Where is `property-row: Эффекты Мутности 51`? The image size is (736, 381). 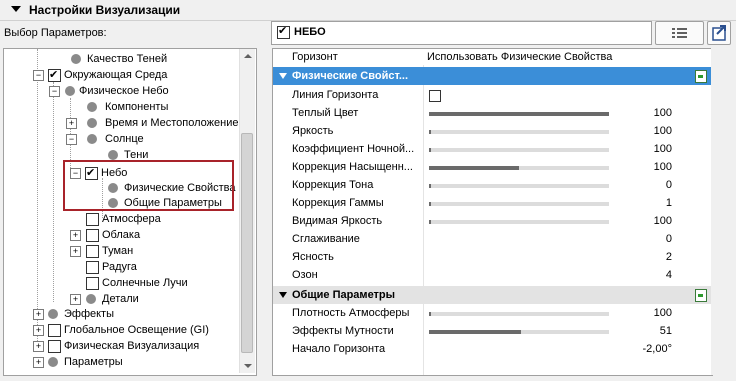 property-row: Эффекты Мутности 51 is located at coordinates (492, 331).